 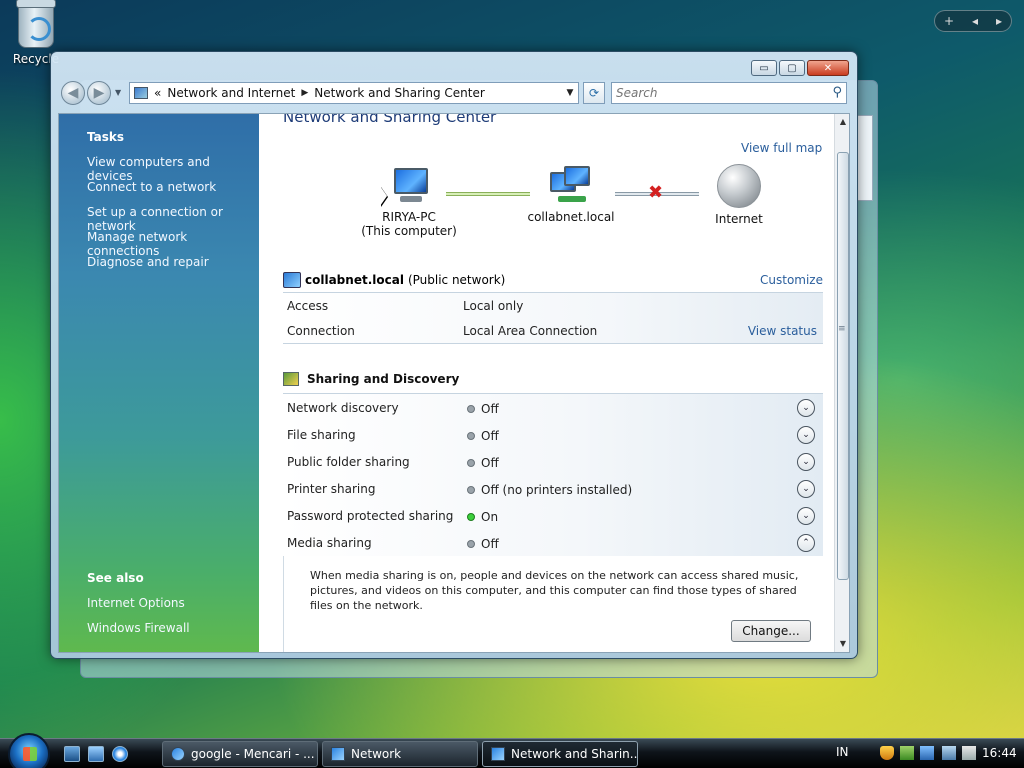 What do you see at coordinates (29, 750) in the screenshot?
I see `start-button` at bounding box center [29, 750].